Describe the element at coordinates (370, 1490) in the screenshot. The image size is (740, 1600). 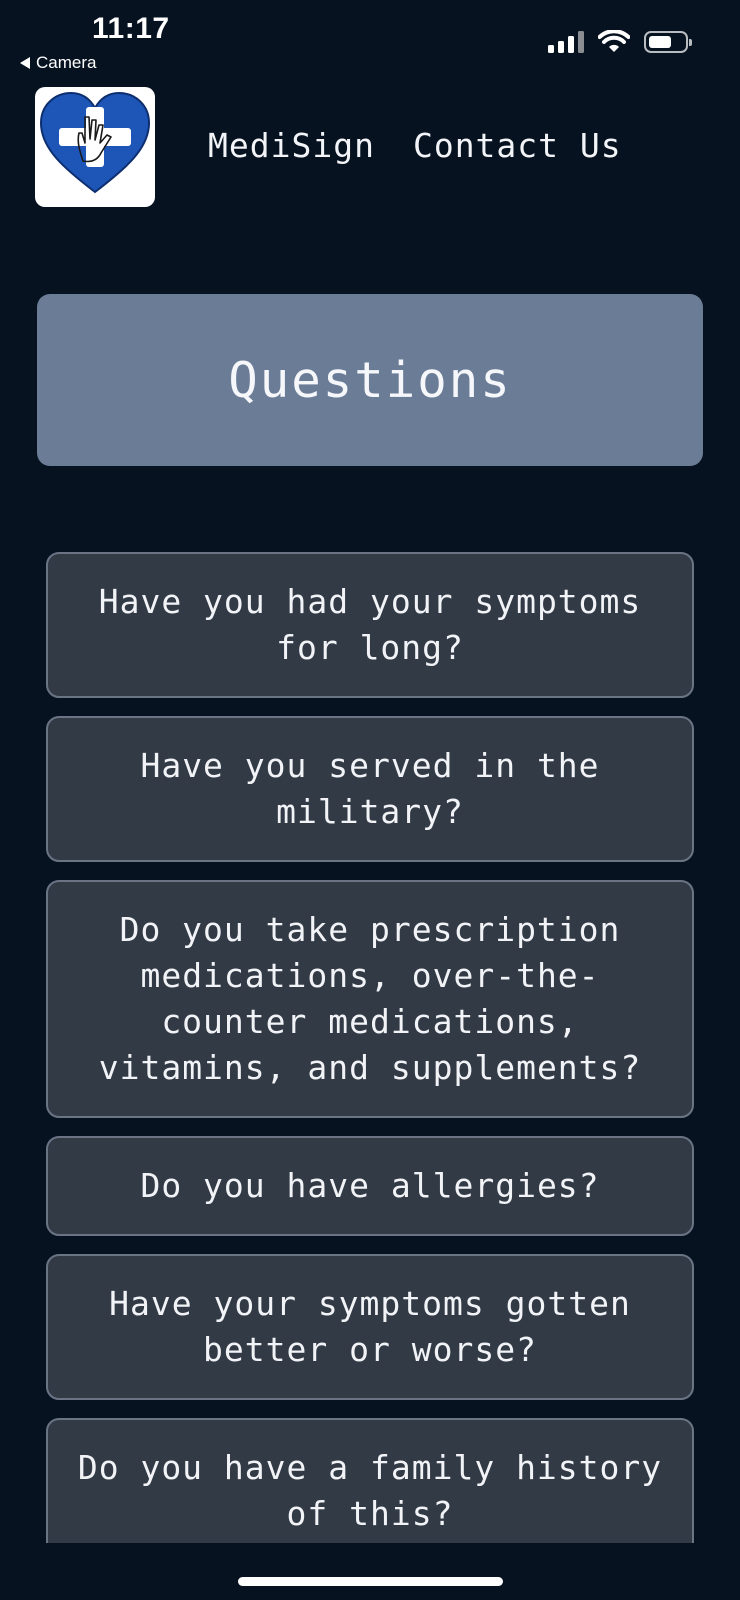
I see `question-text: Do you have a family history of this?` at that location.